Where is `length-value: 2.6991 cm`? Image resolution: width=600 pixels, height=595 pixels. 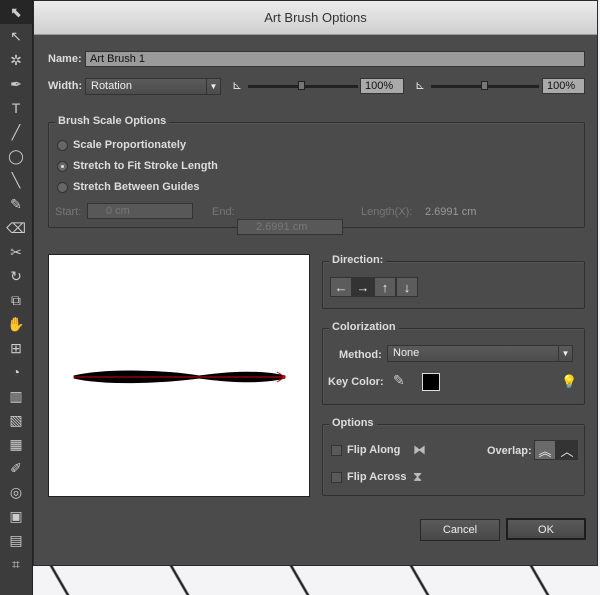
length-value: 2.6991 cm is located at coordinates (451, 212).